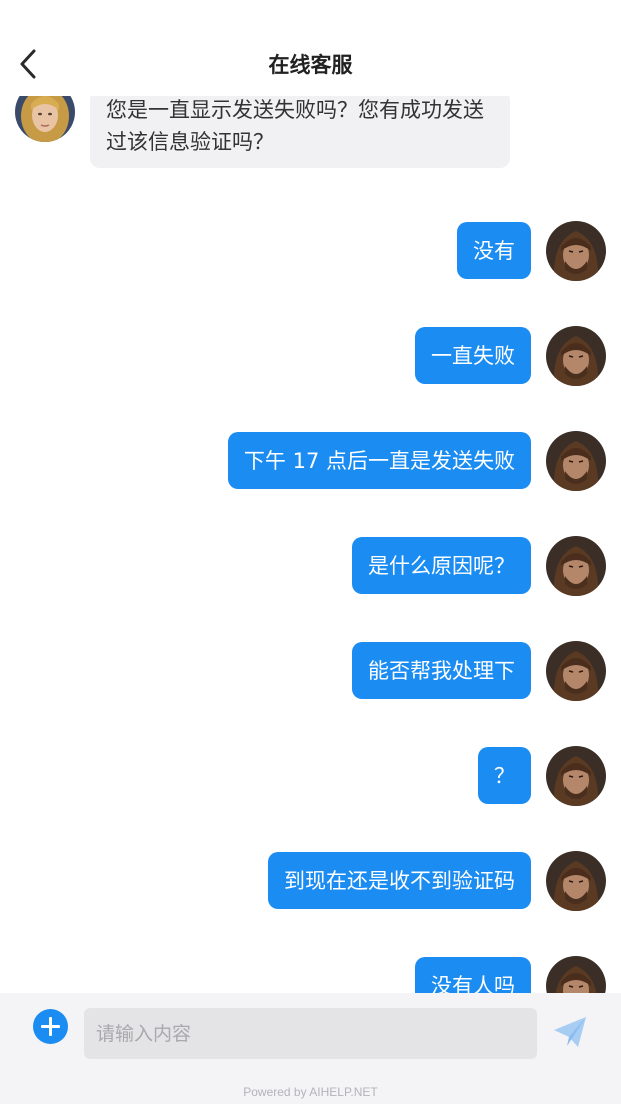  I want to click on message-text: 是什么原因呢？, so click(441, 565).